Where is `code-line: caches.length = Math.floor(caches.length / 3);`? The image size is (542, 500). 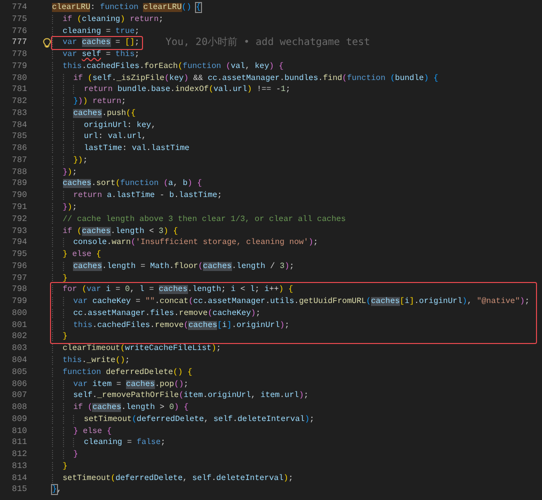 code-line: caches.length = Math.floor(caches.length / 3); is located at coordinates (173, 266).